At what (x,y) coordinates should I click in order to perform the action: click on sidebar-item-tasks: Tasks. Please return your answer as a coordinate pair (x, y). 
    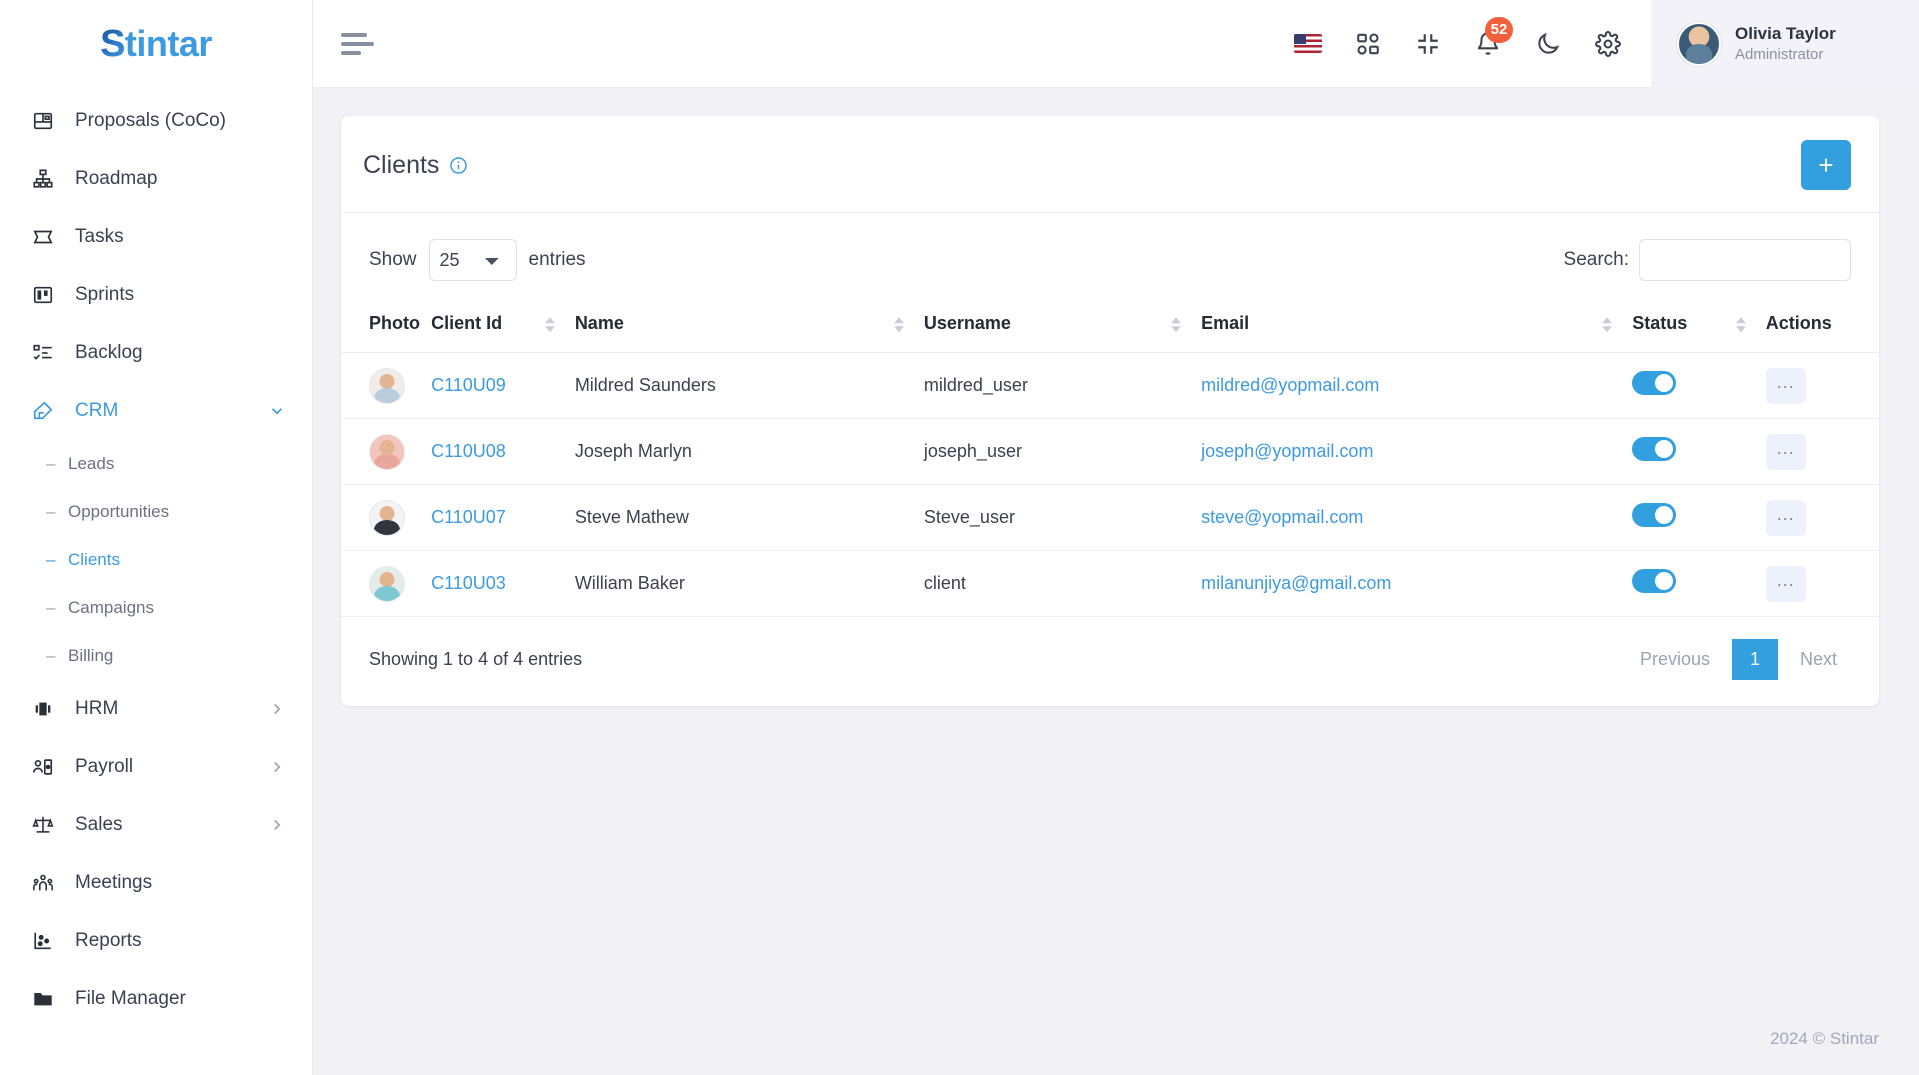
    Looking at the image, I should click on (156, 237).